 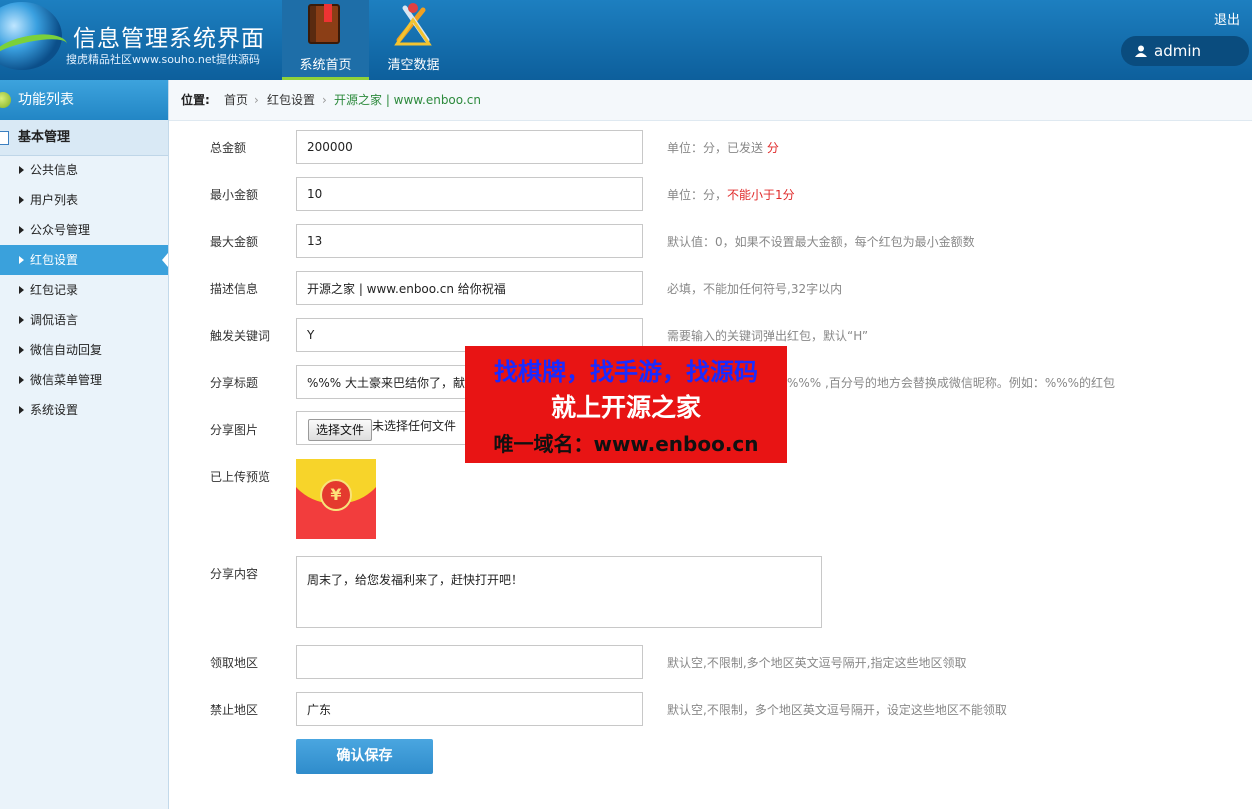 I want to click on min-amount-input, so click(x=469, y=194).